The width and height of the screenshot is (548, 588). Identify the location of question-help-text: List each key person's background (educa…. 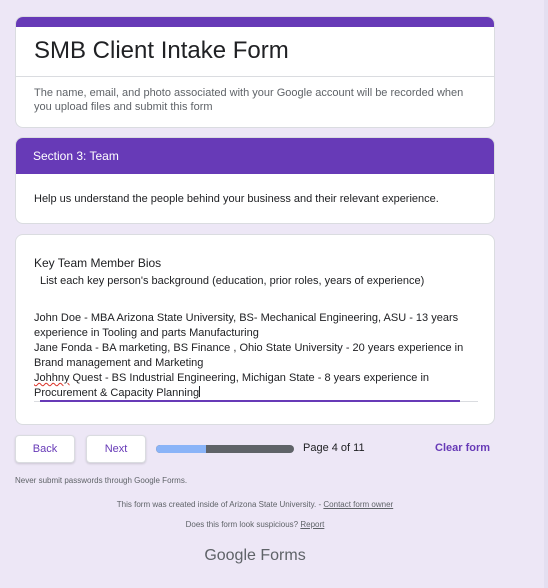
(232, 281).